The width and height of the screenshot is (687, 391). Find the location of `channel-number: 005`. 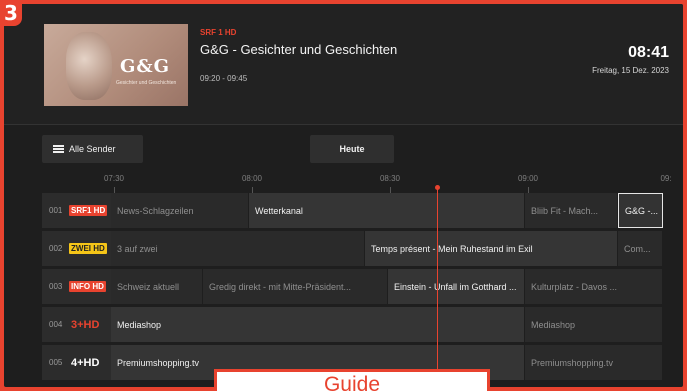

channel-number: 005 is located at coordinates (56, 362).